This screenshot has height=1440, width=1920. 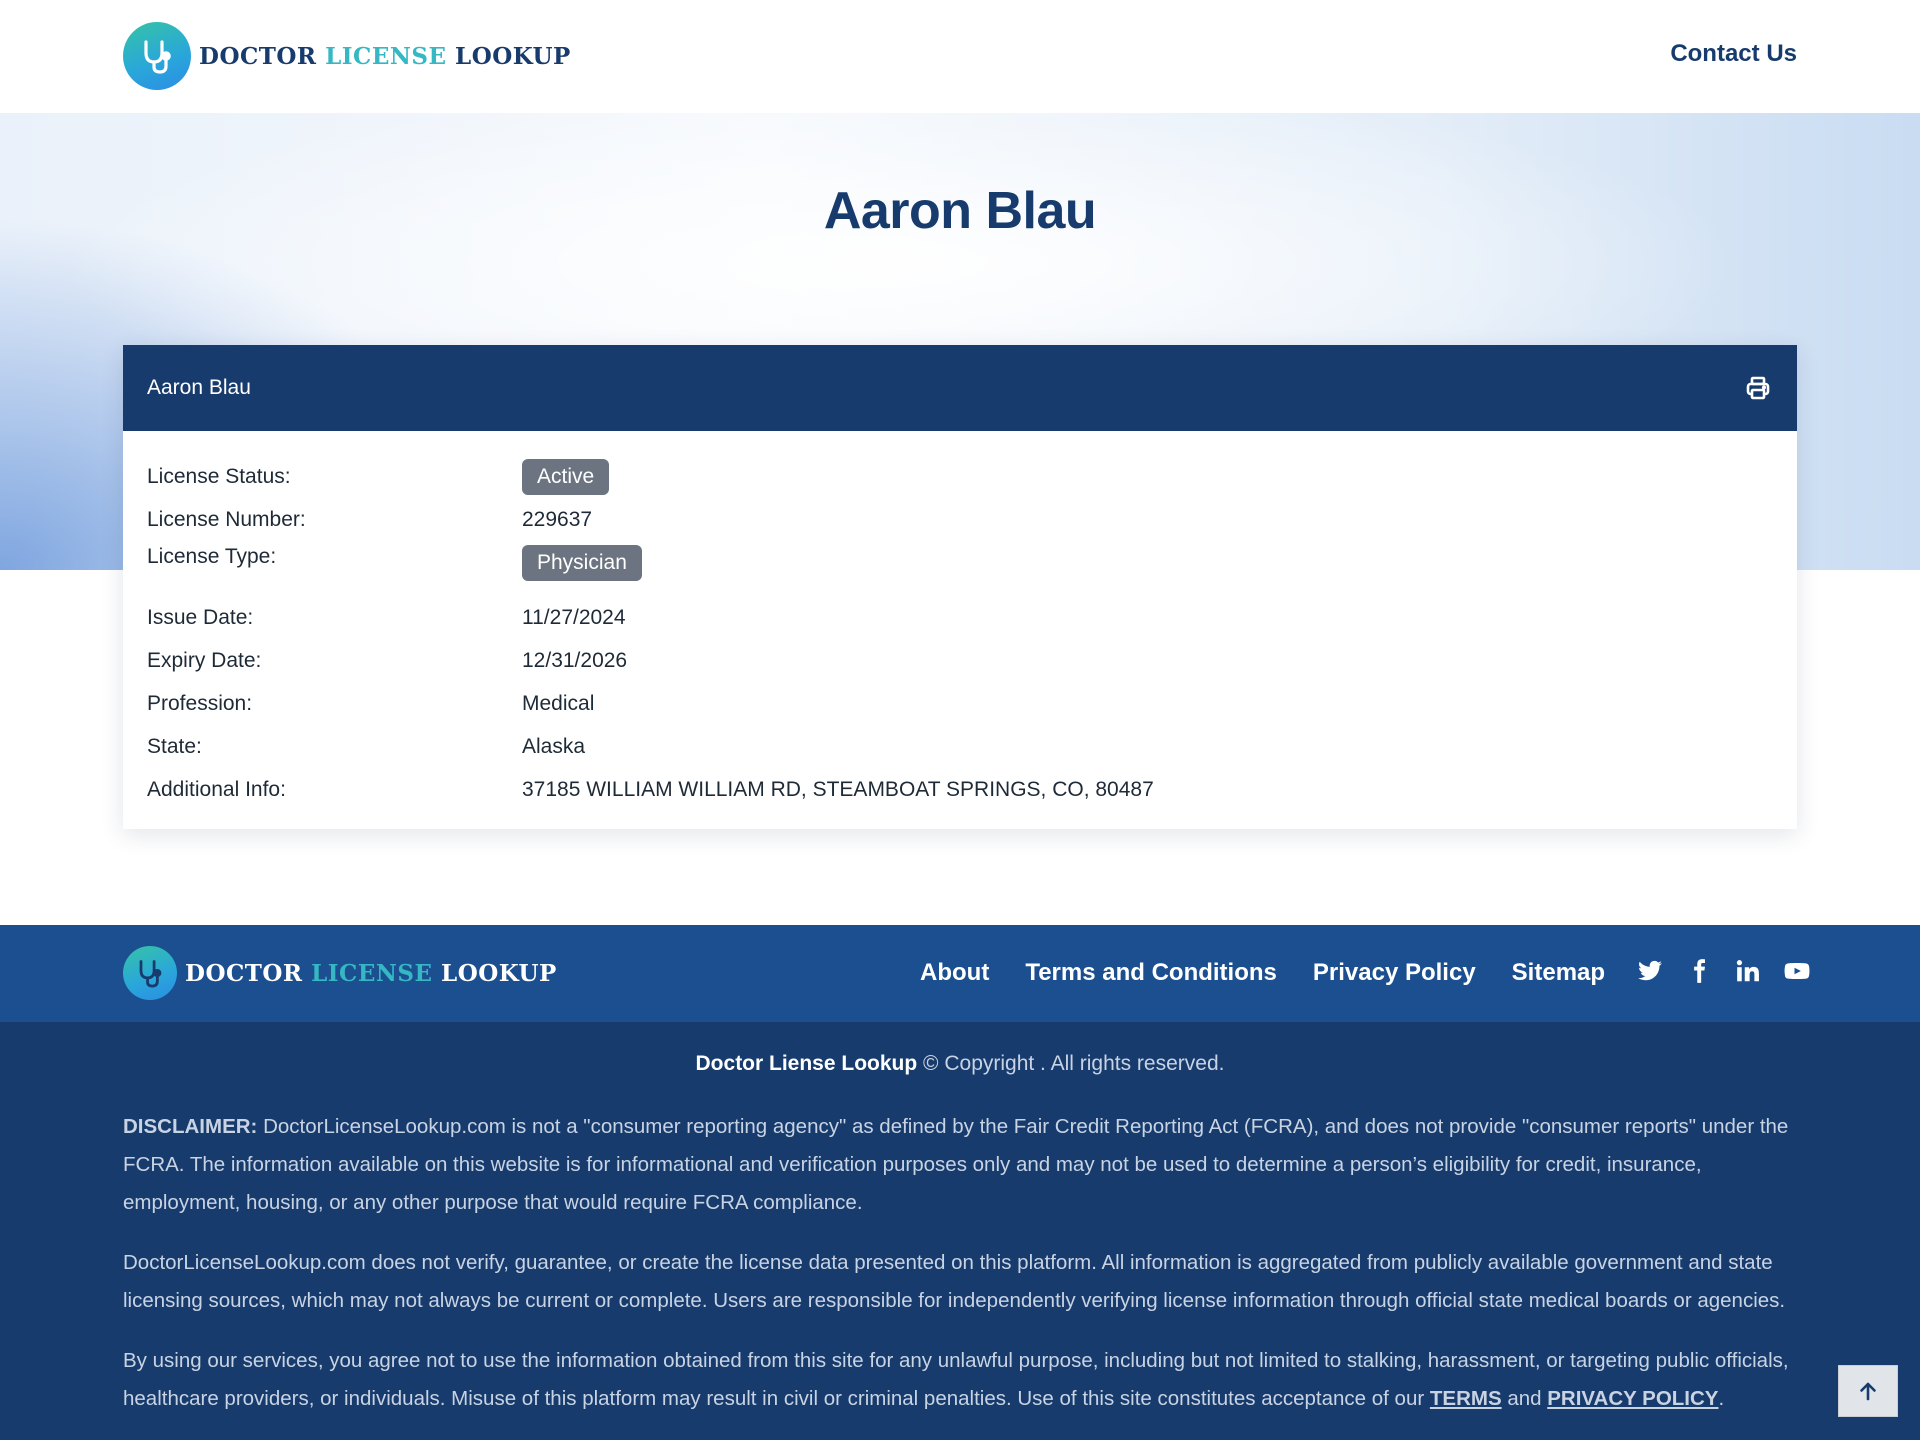 What do you see at coordinates (582, 563) in the screenshot?
I see `license-type-badge: Physician` at bounding box center [582, 563].